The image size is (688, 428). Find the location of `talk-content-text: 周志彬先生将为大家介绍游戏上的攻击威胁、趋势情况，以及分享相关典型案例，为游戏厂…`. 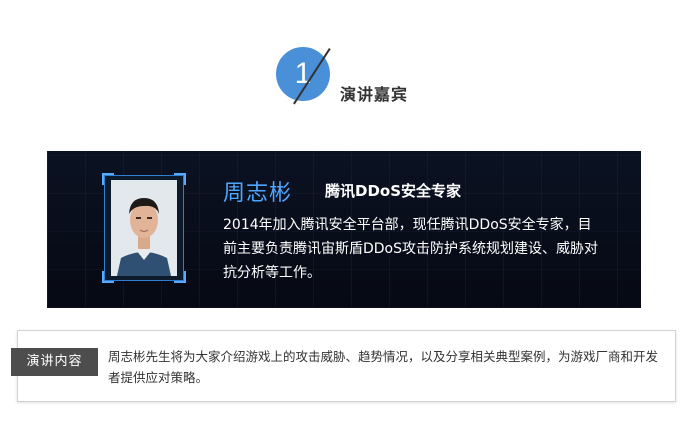

talk-content-text: 周志彬先生将为大家介绍游戏上的攻击威胁、趋势情况，以及分享相关典型案例，为游戏厂… is located at coordinates (383, 367).